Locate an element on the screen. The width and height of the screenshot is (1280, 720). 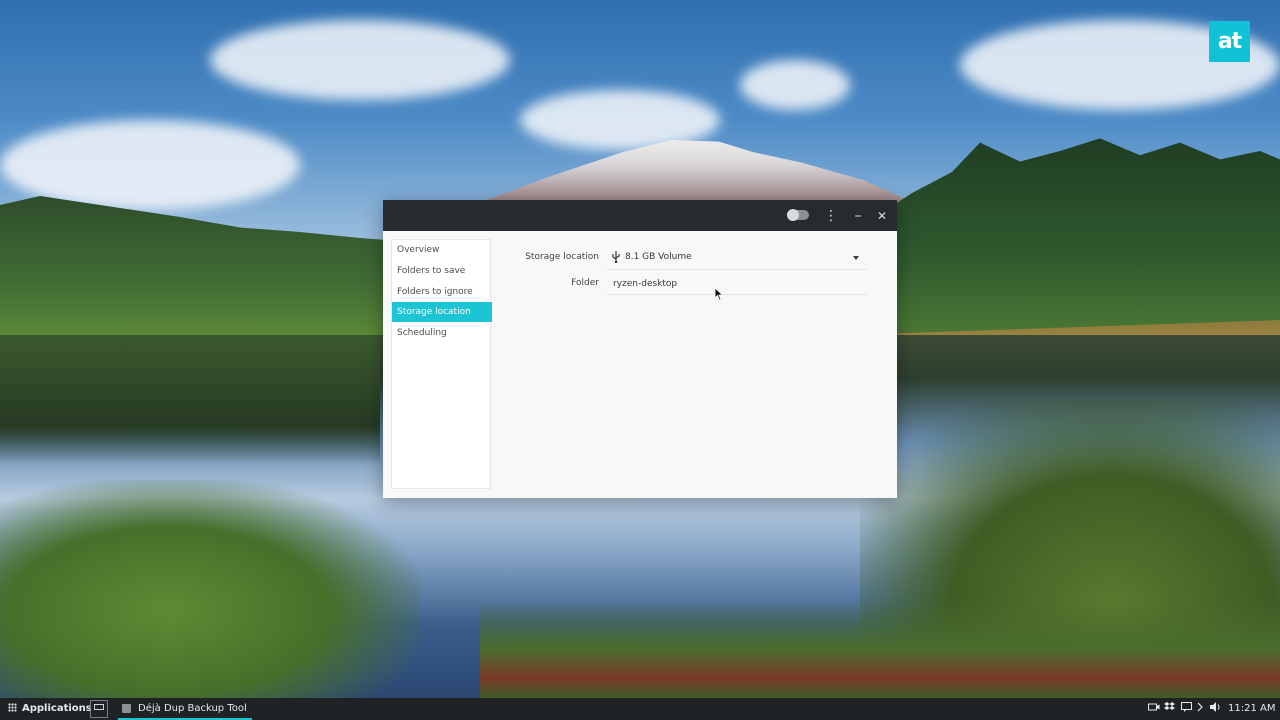
usb-icon is located at coordinates (616, 258).